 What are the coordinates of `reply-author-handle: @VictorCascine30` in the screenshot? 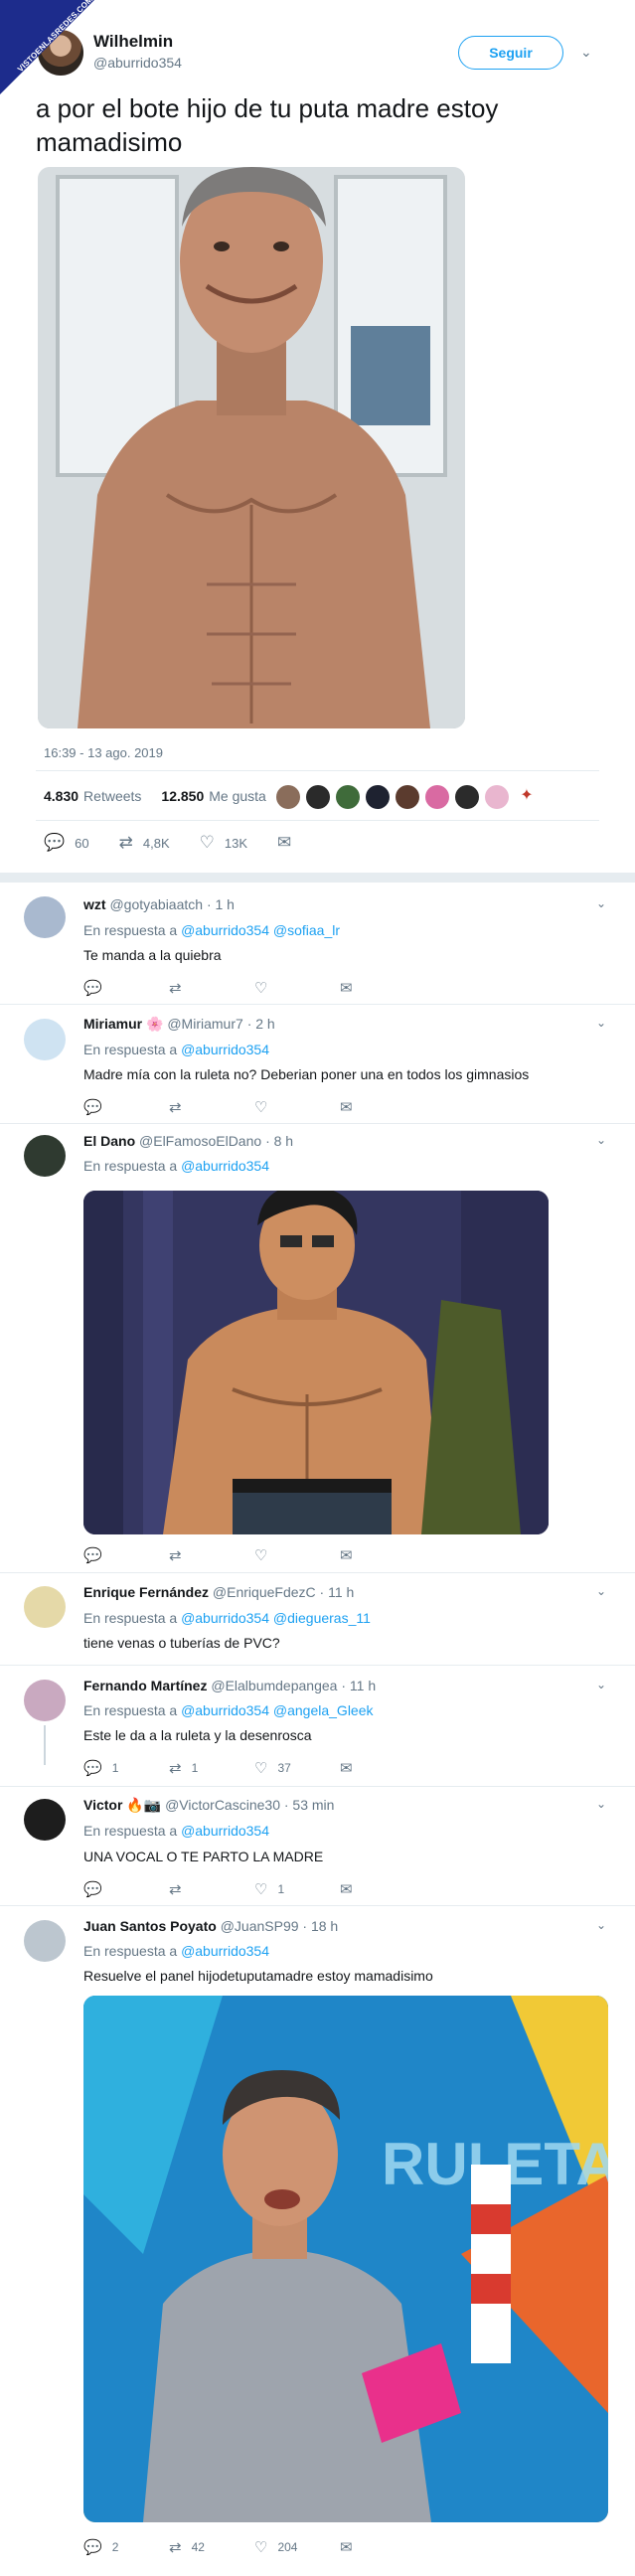 It's located at (222, 1805).